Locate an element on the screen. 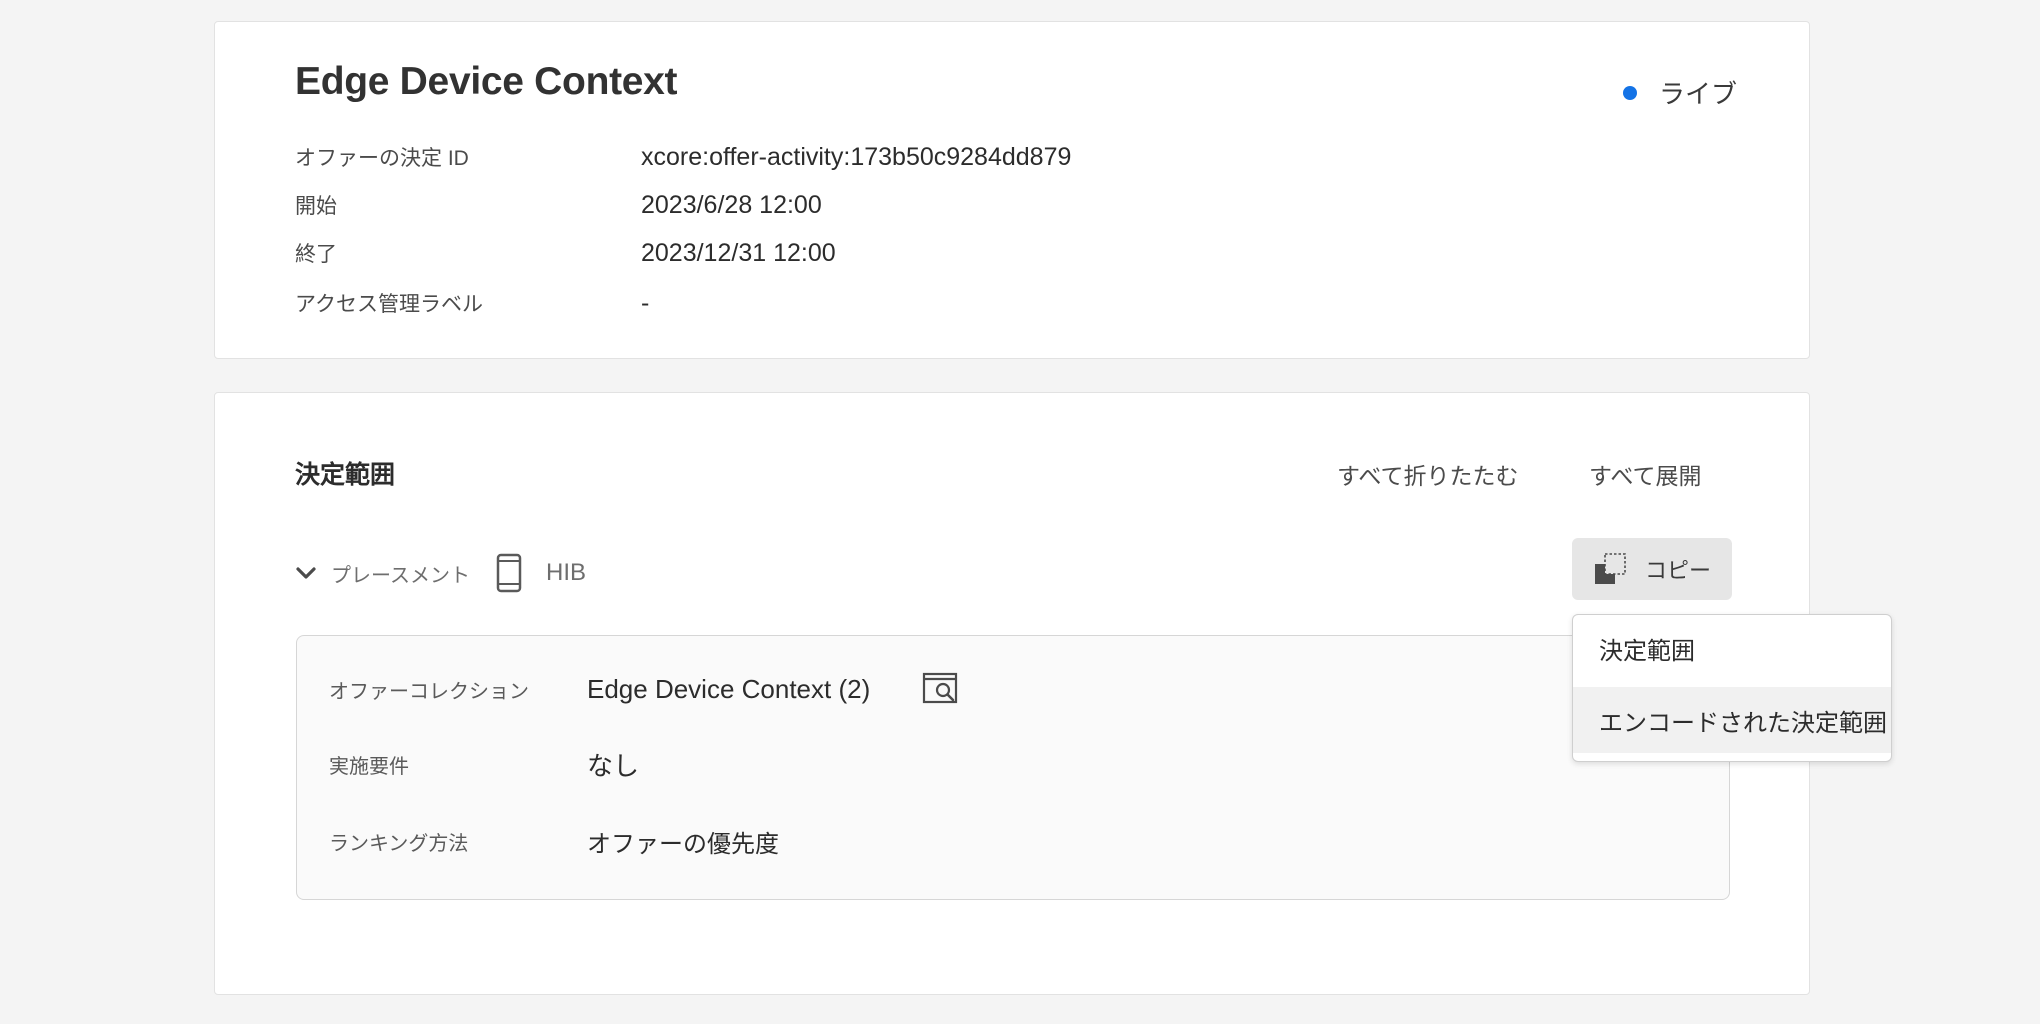 The image size is (2040, 1024). section-title: 決定範囲 is located at coordinates (345, 475).